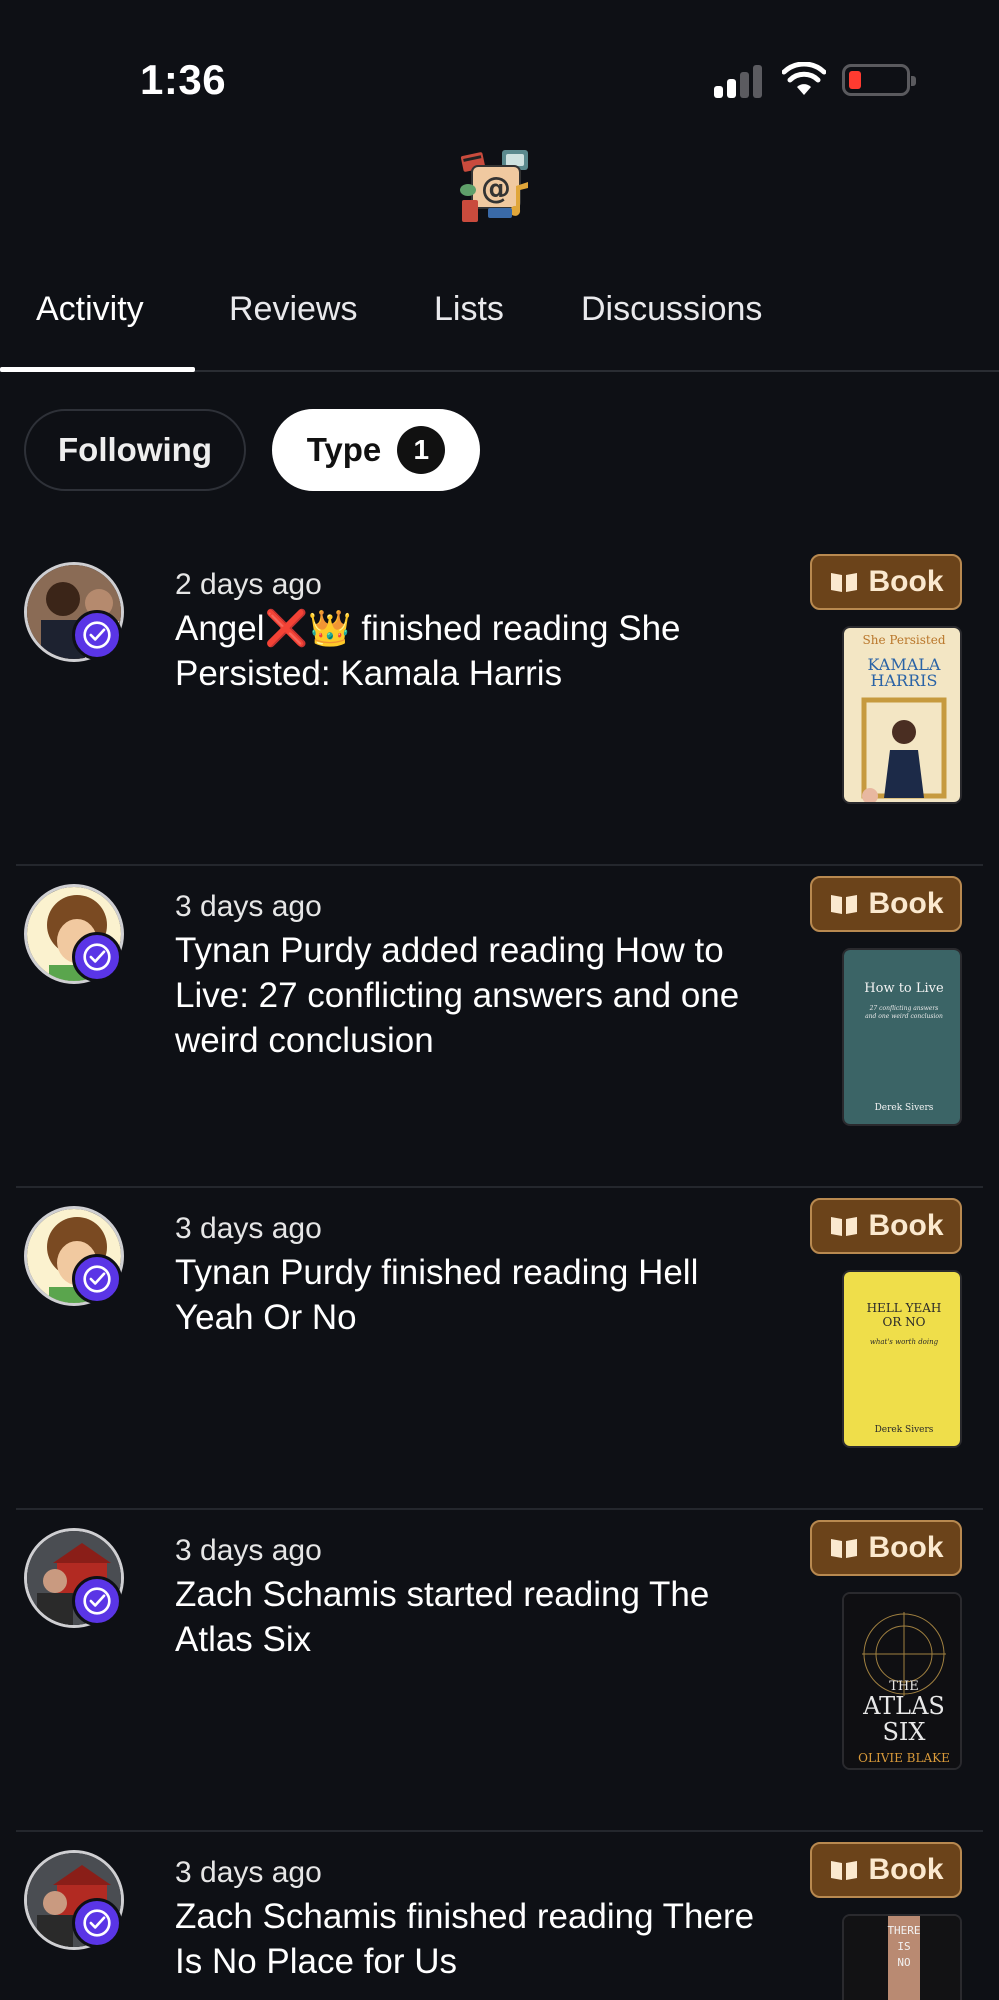 The height and width of the screenshot is (2000, 999). I want to click on tab-activity: Activity, so click(90, 309).